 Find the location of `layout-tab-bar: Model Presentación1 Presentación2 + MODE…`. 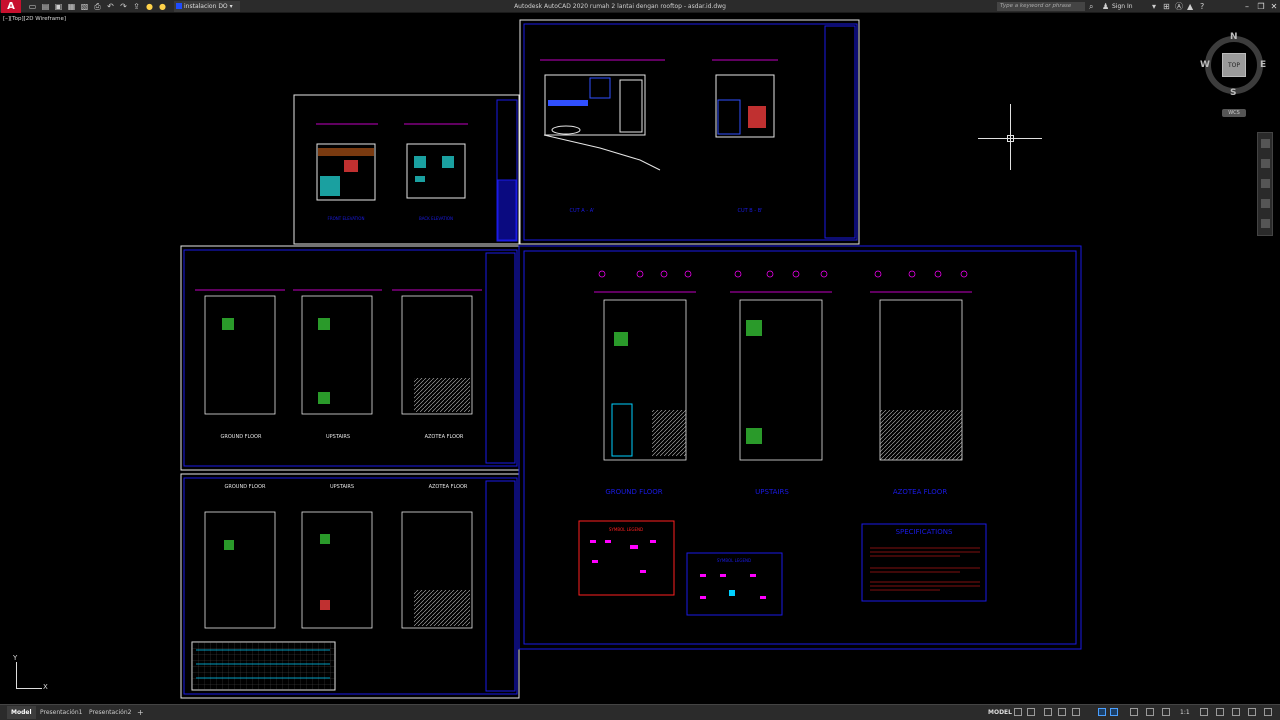

layout-tab-bar: Model Presentación1 Presentación2 + MODE… is located at coordinates (640, 712).